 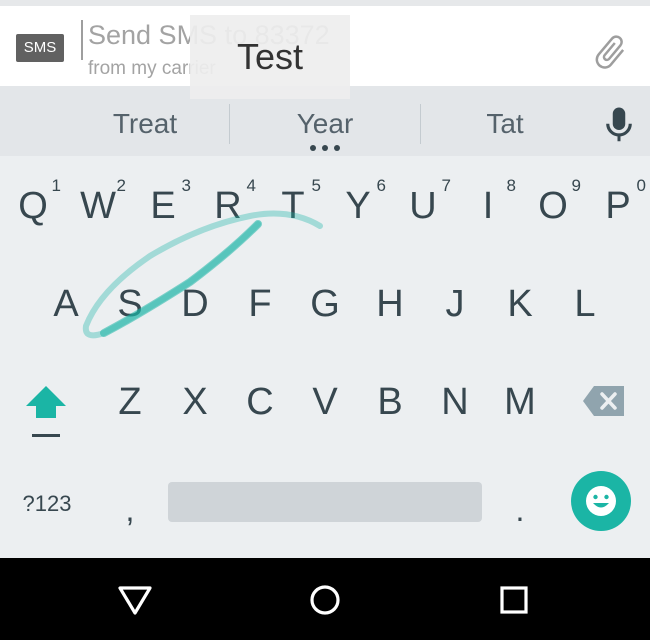 I want to click on key-g: G, so click(x=325, y=304).